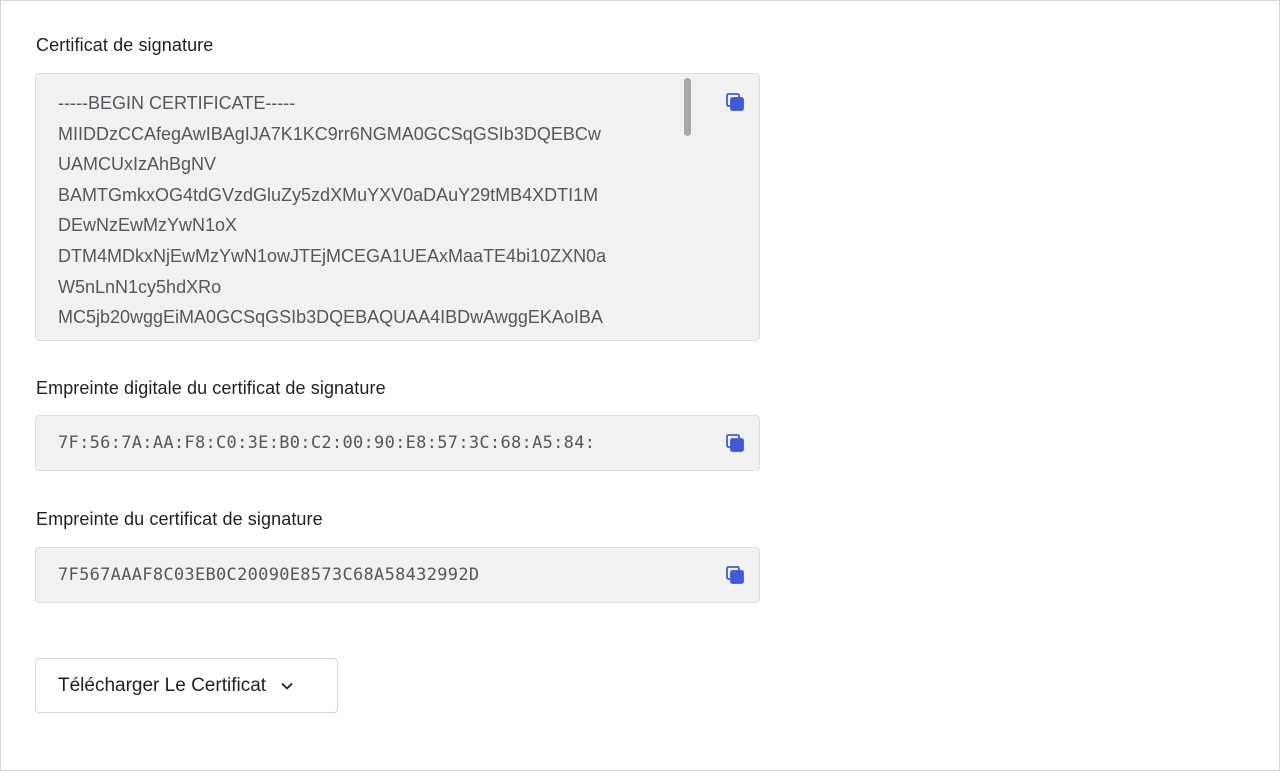 The width and height of the screenshot is (1280, 771). Describe the element at coordinates (287, 686) in the screenshot. I see `chevron-down-icon` at that location.